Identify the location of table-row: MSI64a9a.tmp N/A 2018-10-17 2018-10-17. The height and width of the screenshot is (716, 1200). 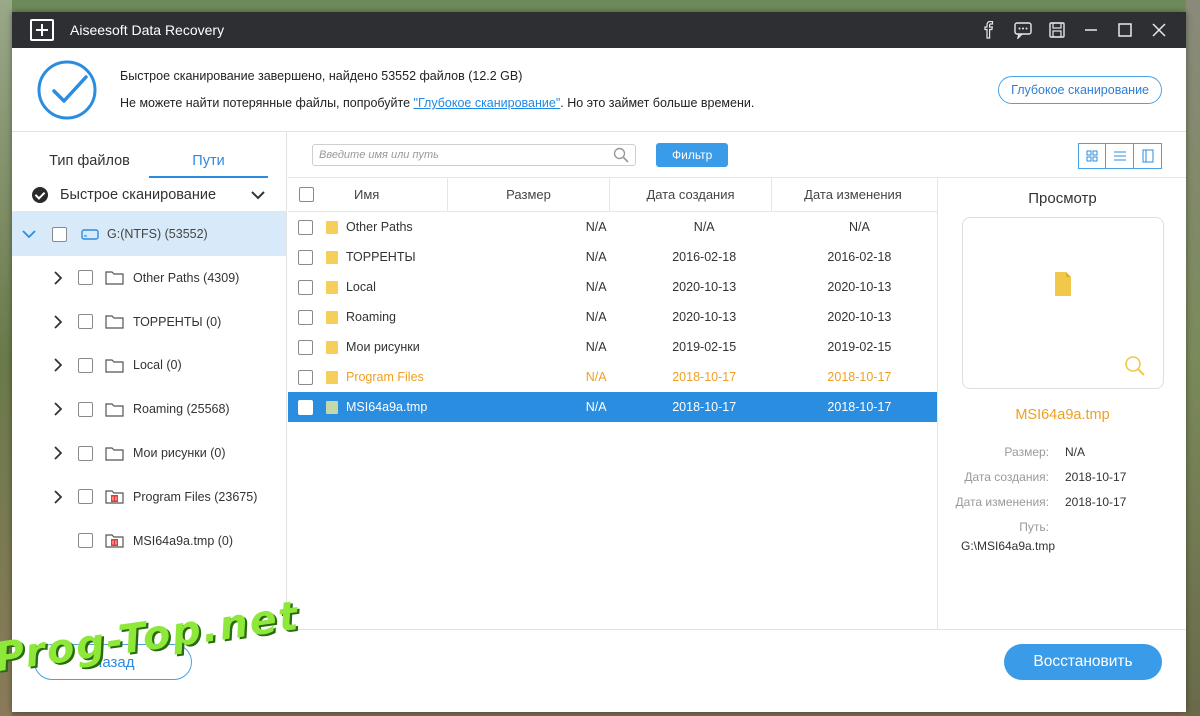
(612, 407).